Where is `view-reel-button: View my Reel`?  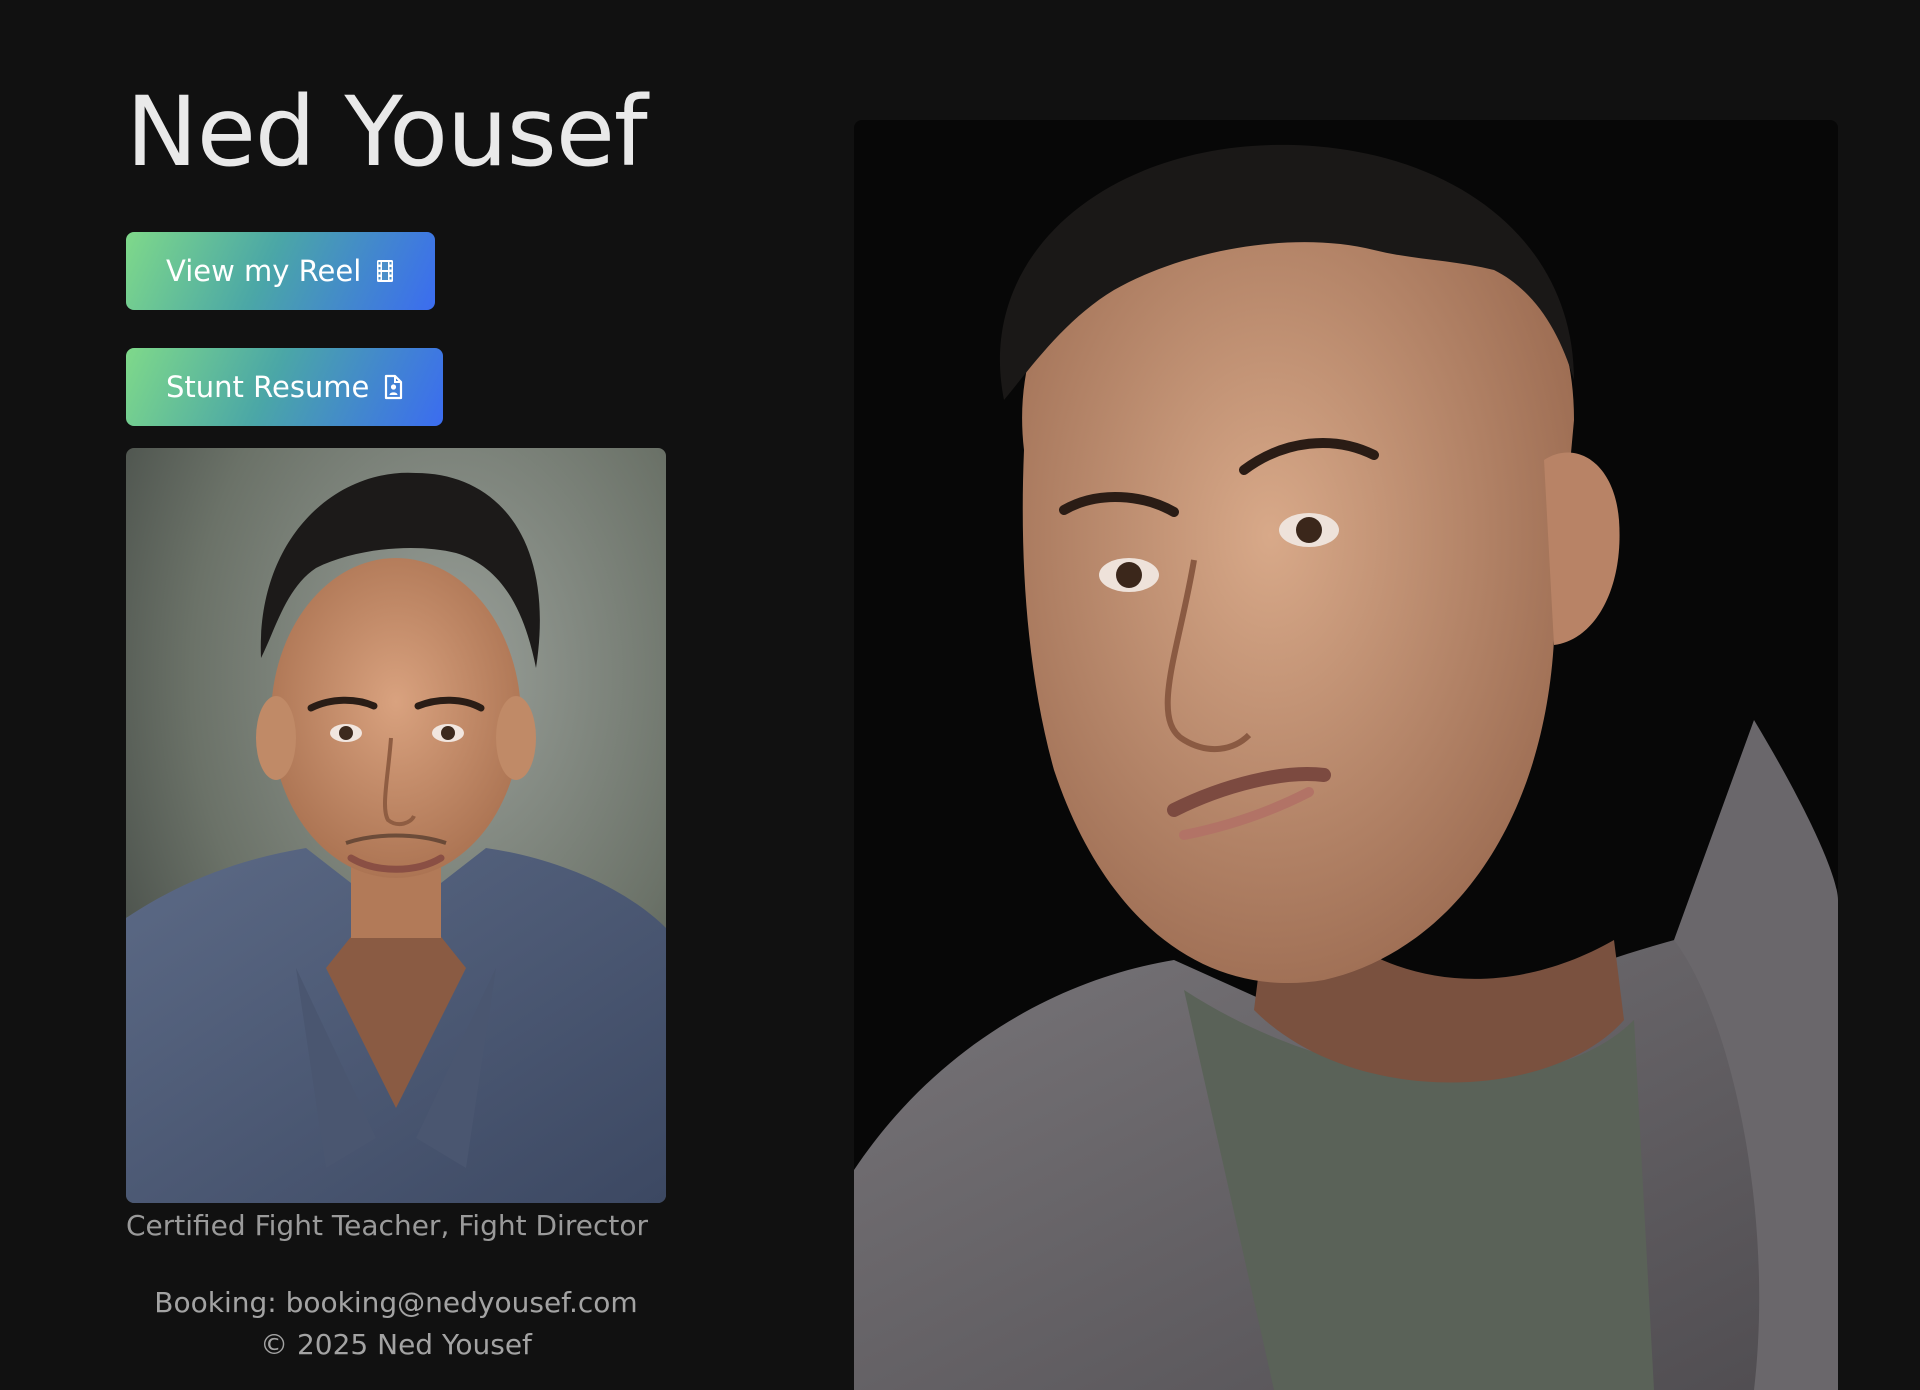 view-reel-button: View my Reel is located at coordinates (281, 271).